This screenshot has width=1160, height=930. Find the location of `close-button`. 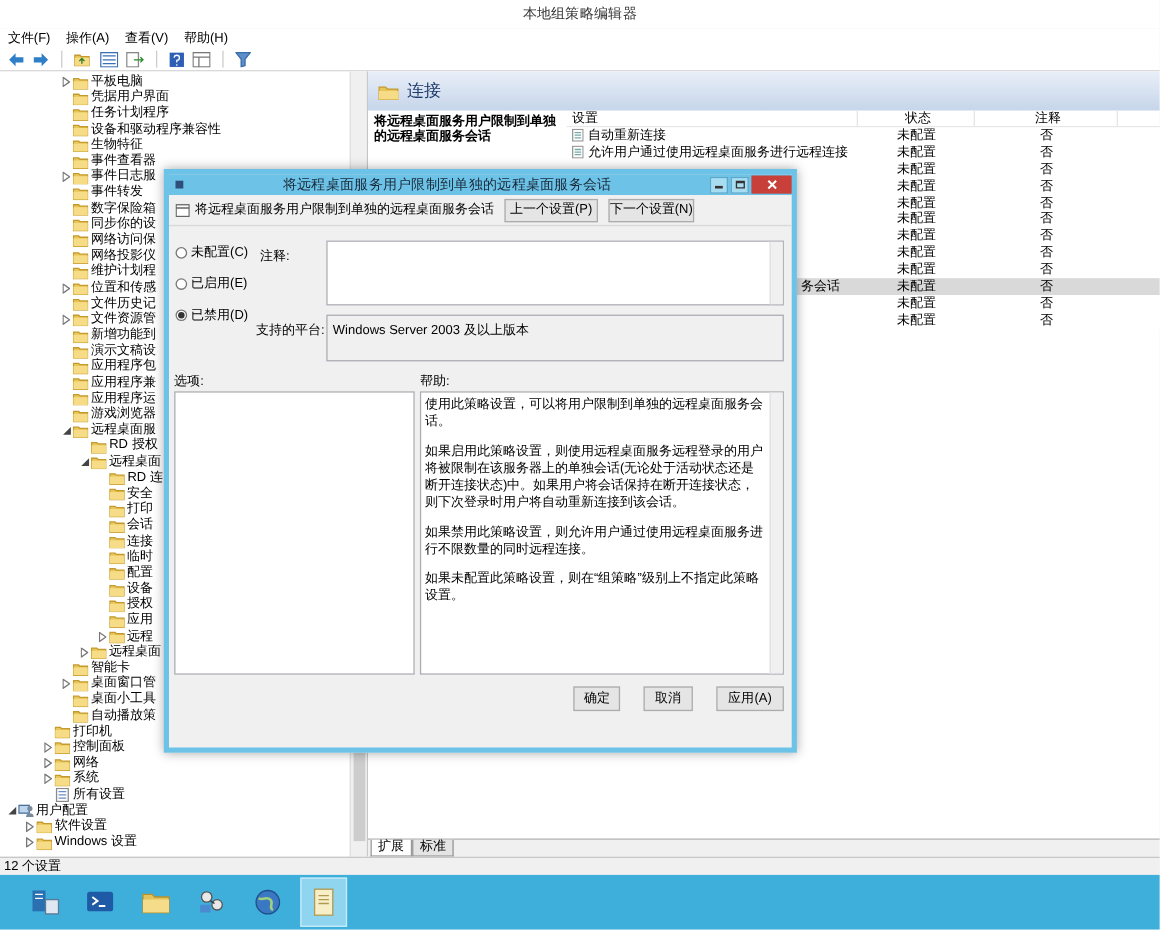

close-button is located at coordinates (771, 184).